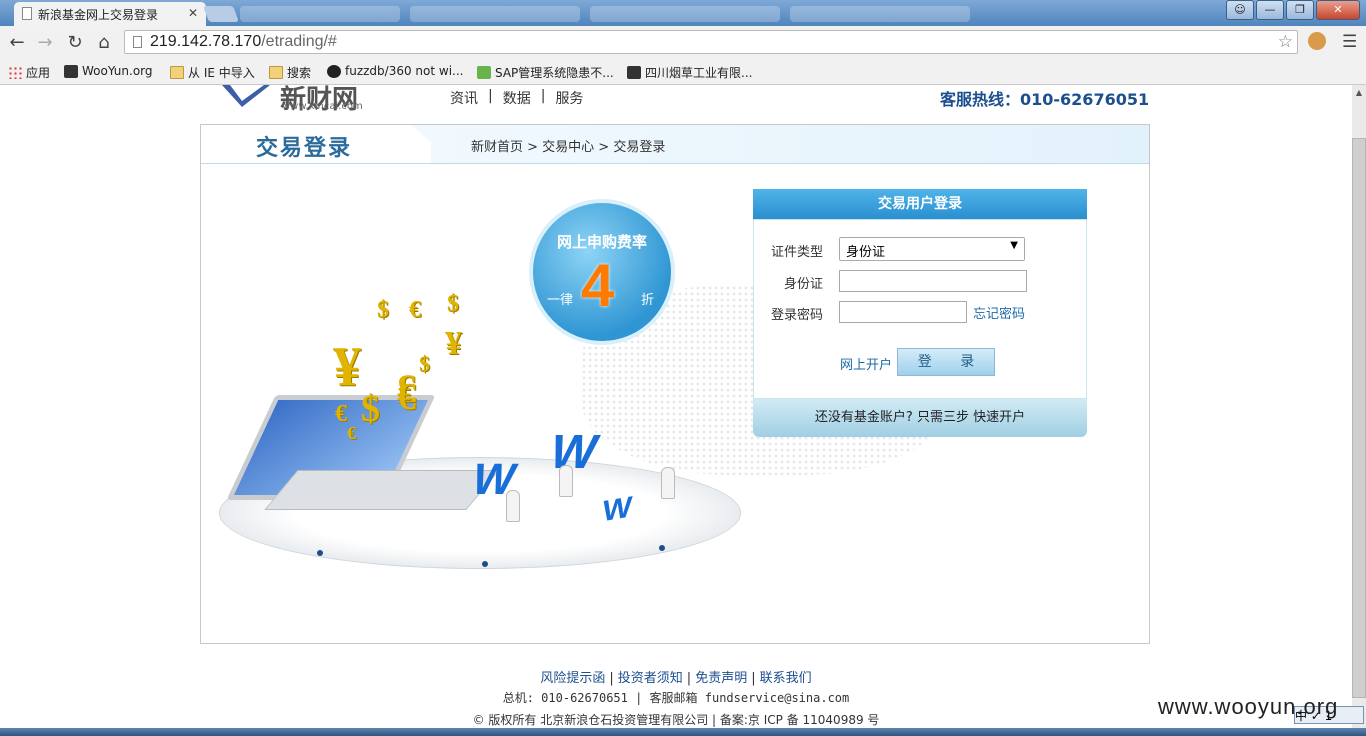 This screenshot has width=1366, height=736. What do you see at coordinates (617, 509) in the screenshot?
I see `w-letter-graphic: W` at bounding box center [617, 509].